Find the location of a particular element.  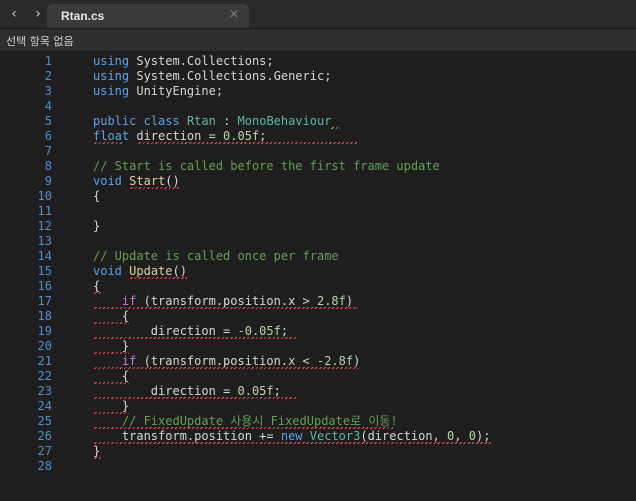

line-number: 6 is located at coordinates (48, 136).